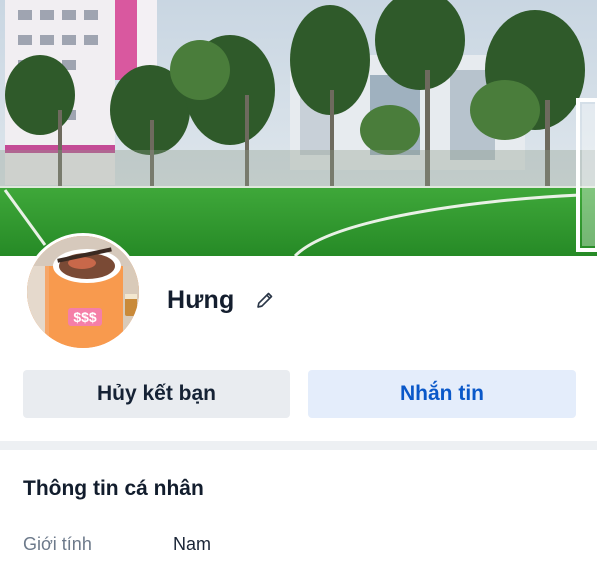 The image size is (597, 570). I want to click on message-button-label: Nhắn tin, so click(442, 393).